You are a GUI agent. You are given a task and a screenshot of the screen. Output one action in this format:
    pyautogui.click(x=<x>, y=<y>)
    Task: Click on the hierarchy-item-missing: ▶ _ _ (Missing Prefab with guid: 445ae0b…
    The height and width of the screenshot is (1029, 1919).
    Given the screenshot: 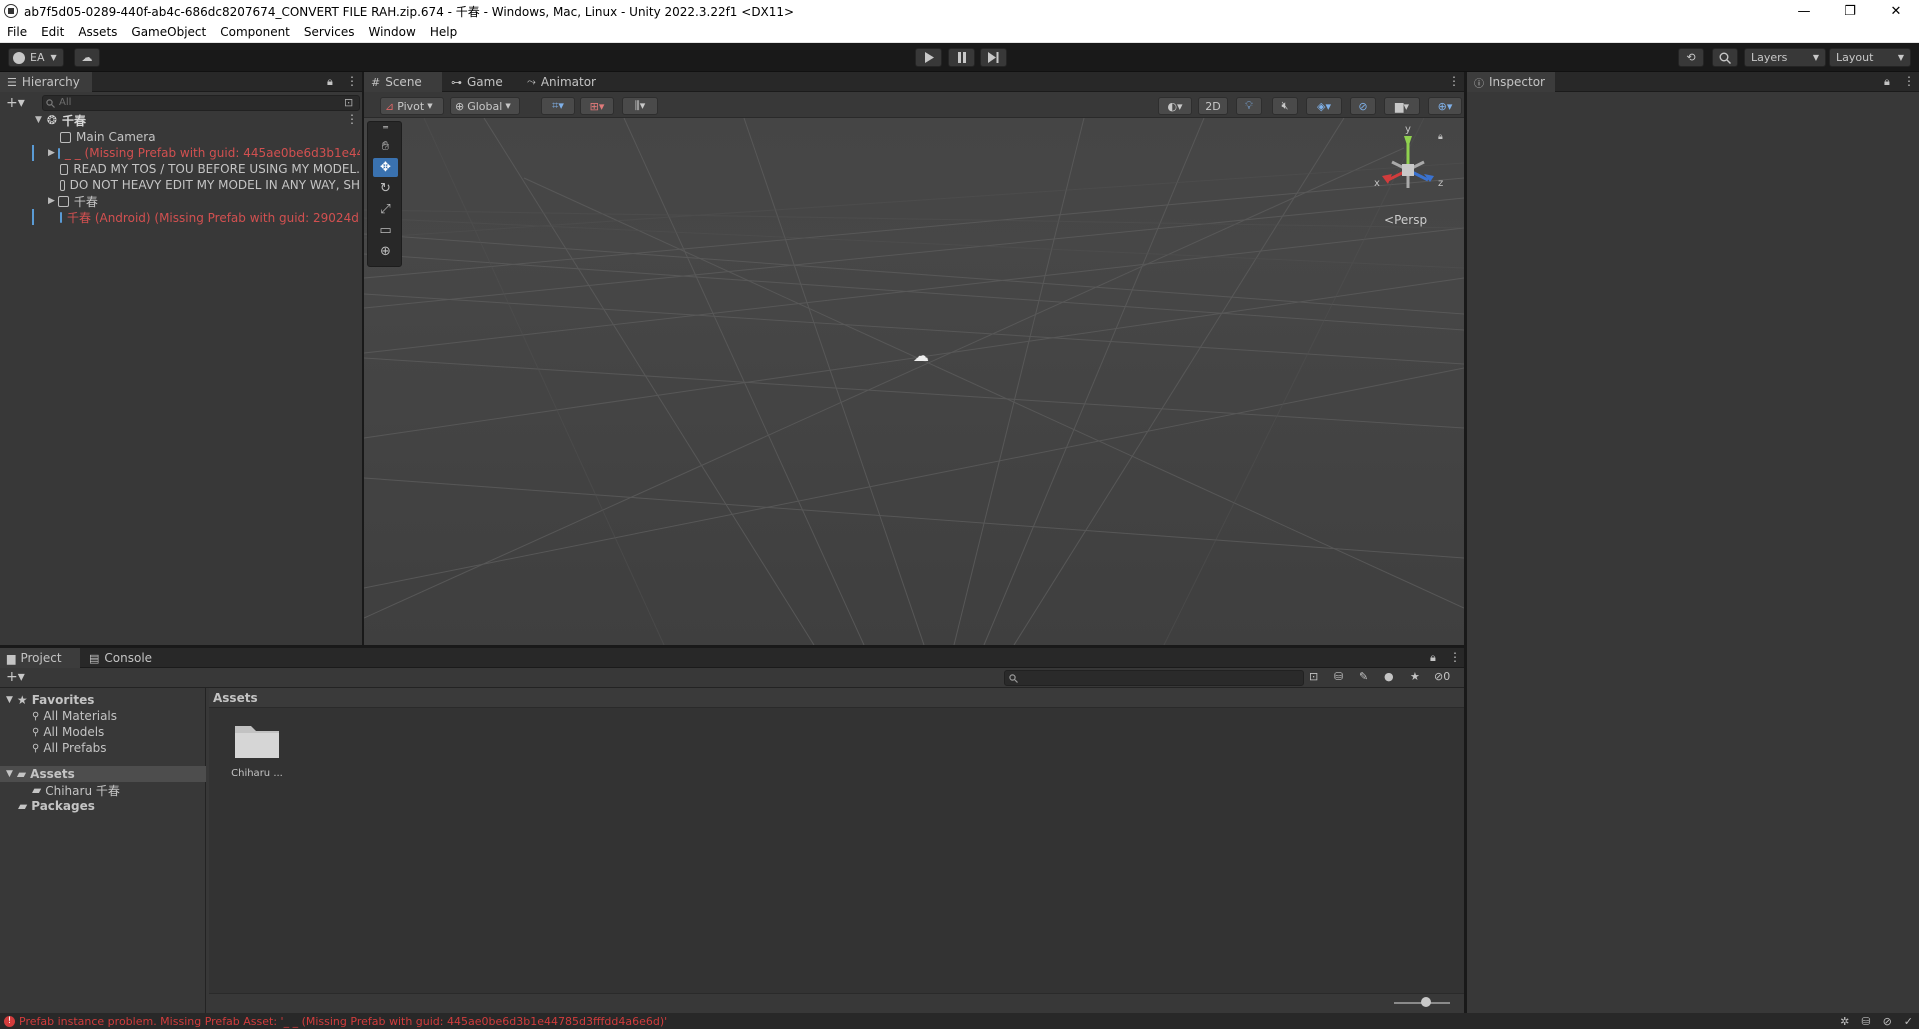 What is the action you would take?
    pyautogui.click(x=204, y=153)
    